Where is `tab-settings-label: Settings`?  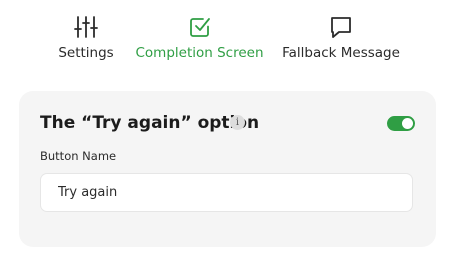
tab-settings-label: Settings is located at coordinates (86, 53).